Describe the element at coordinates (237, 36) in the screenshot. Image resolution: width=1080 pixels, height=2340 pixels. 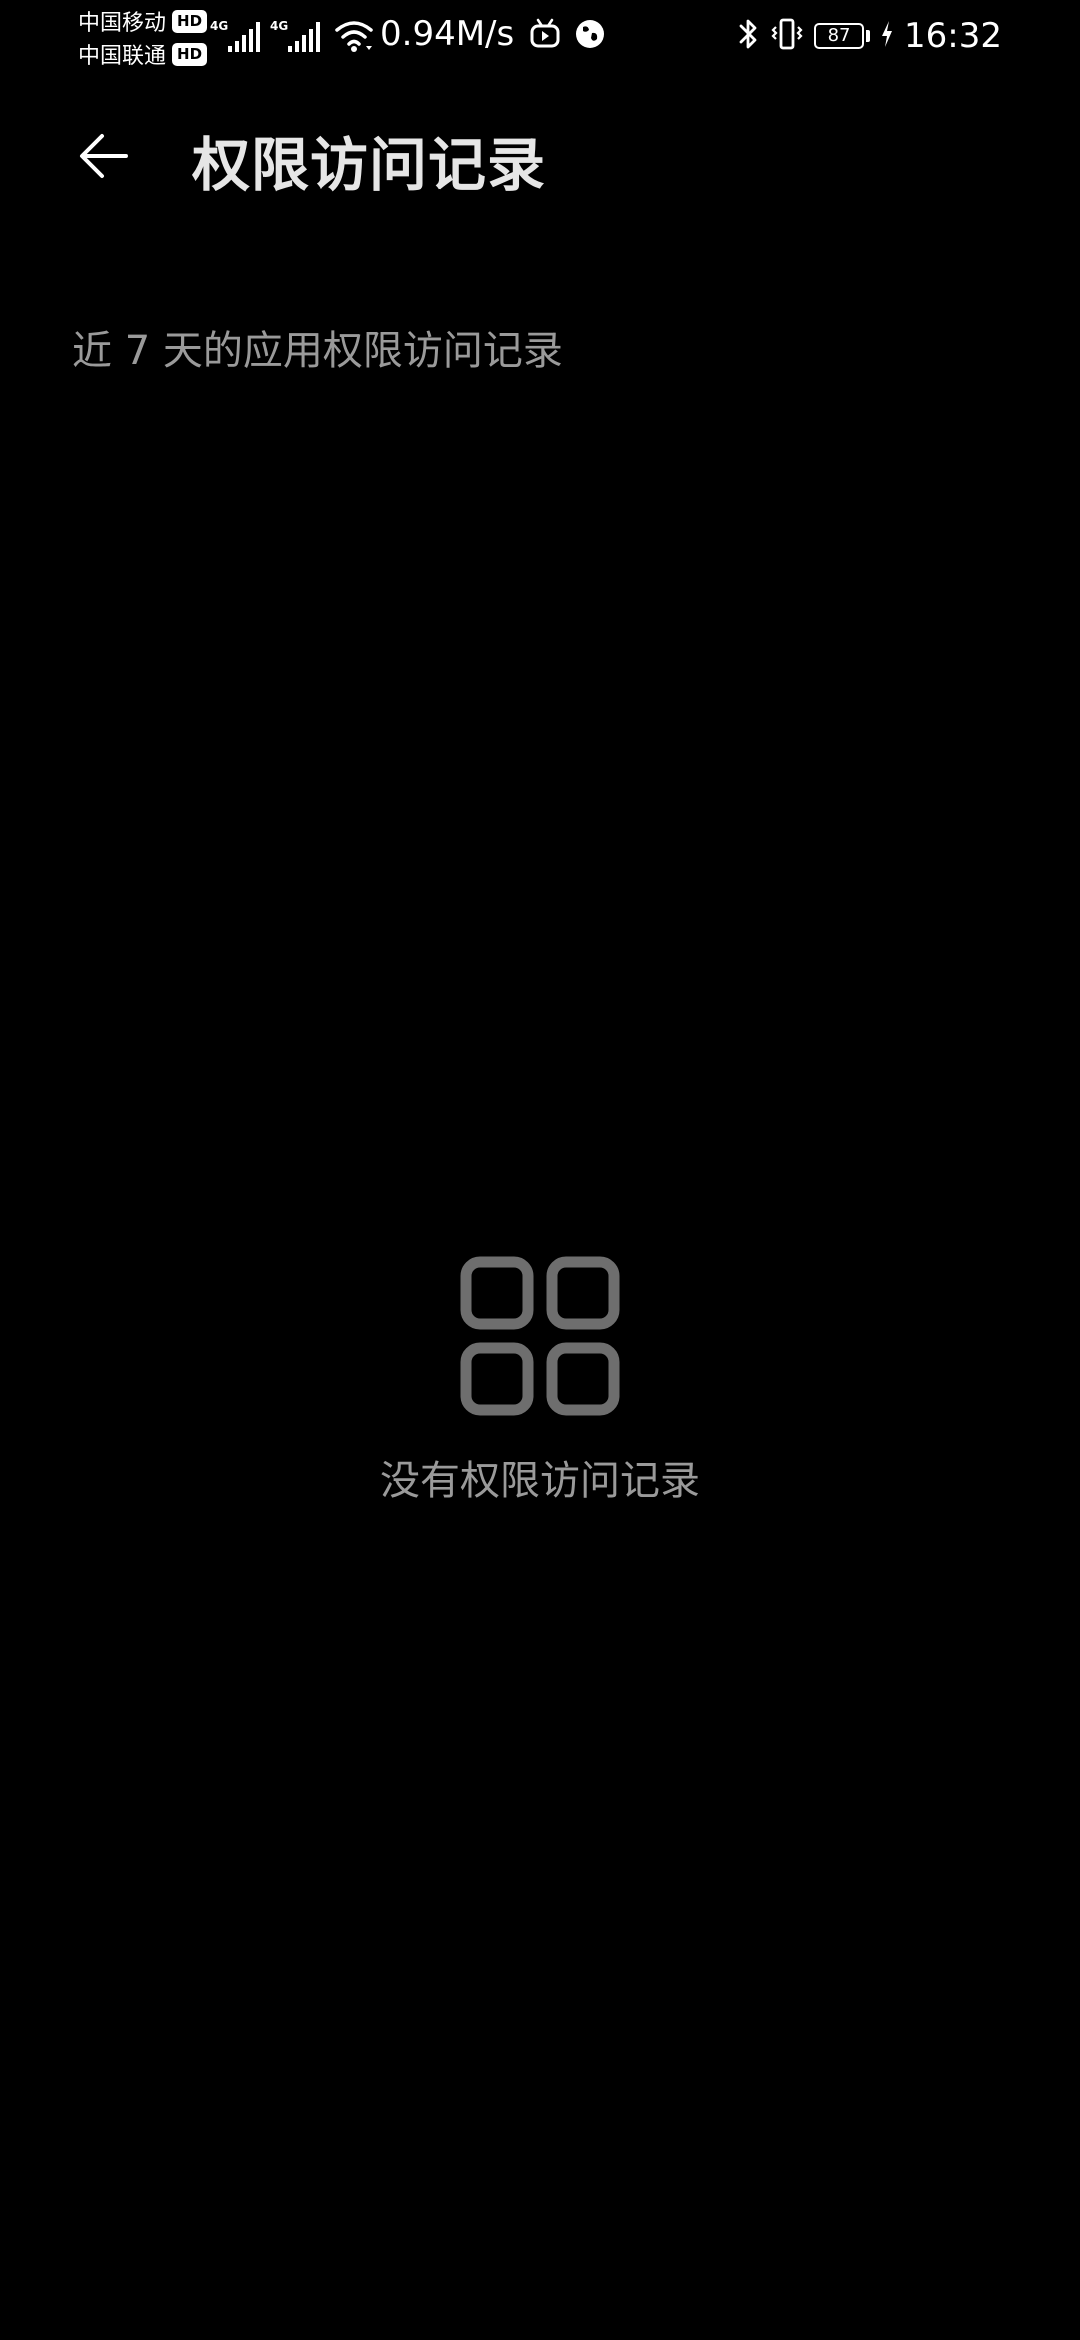
I see `signal-1-icon: 4G` at that location.